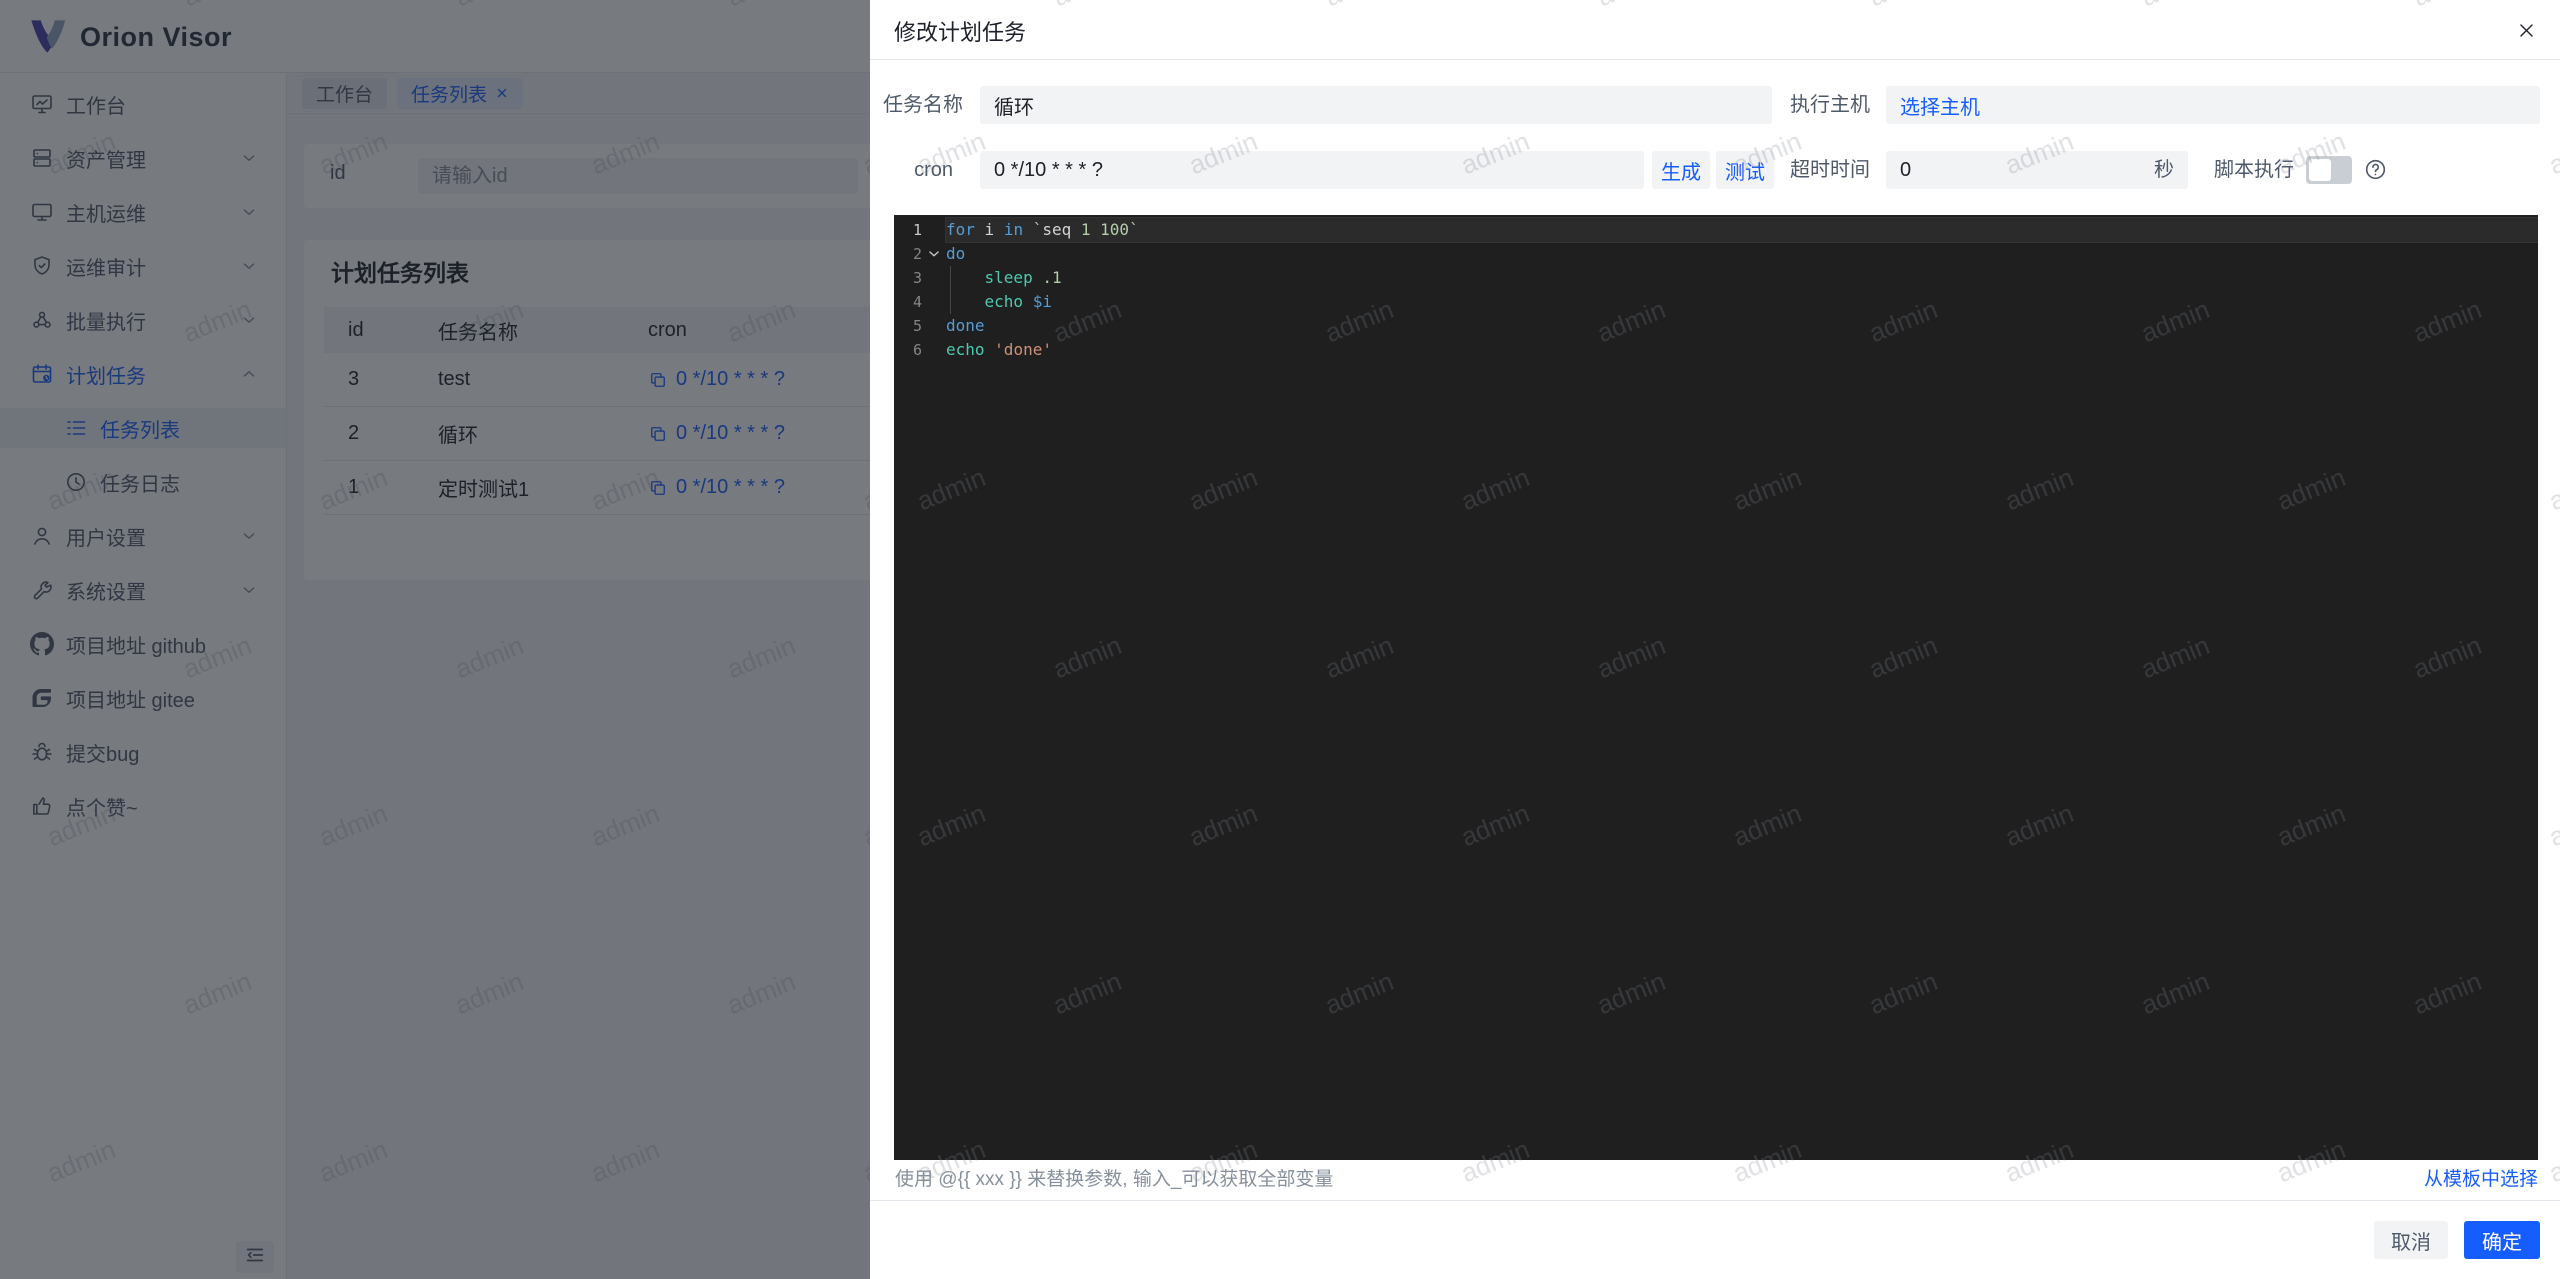 Image resolution: width=2560 pixels, height=1279 pixels. I want to click on drawer-footer: 取消 确定, so click(1715, 1239).